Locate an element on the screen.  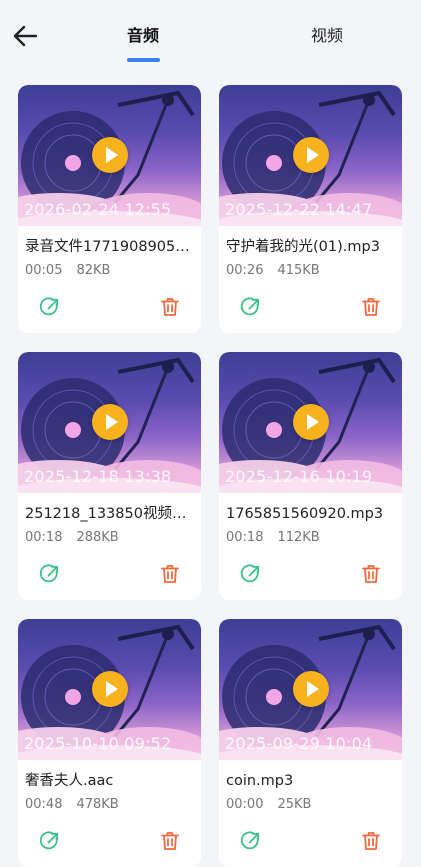
audio-duration: 00:48 is located at coordinates (44, 804).